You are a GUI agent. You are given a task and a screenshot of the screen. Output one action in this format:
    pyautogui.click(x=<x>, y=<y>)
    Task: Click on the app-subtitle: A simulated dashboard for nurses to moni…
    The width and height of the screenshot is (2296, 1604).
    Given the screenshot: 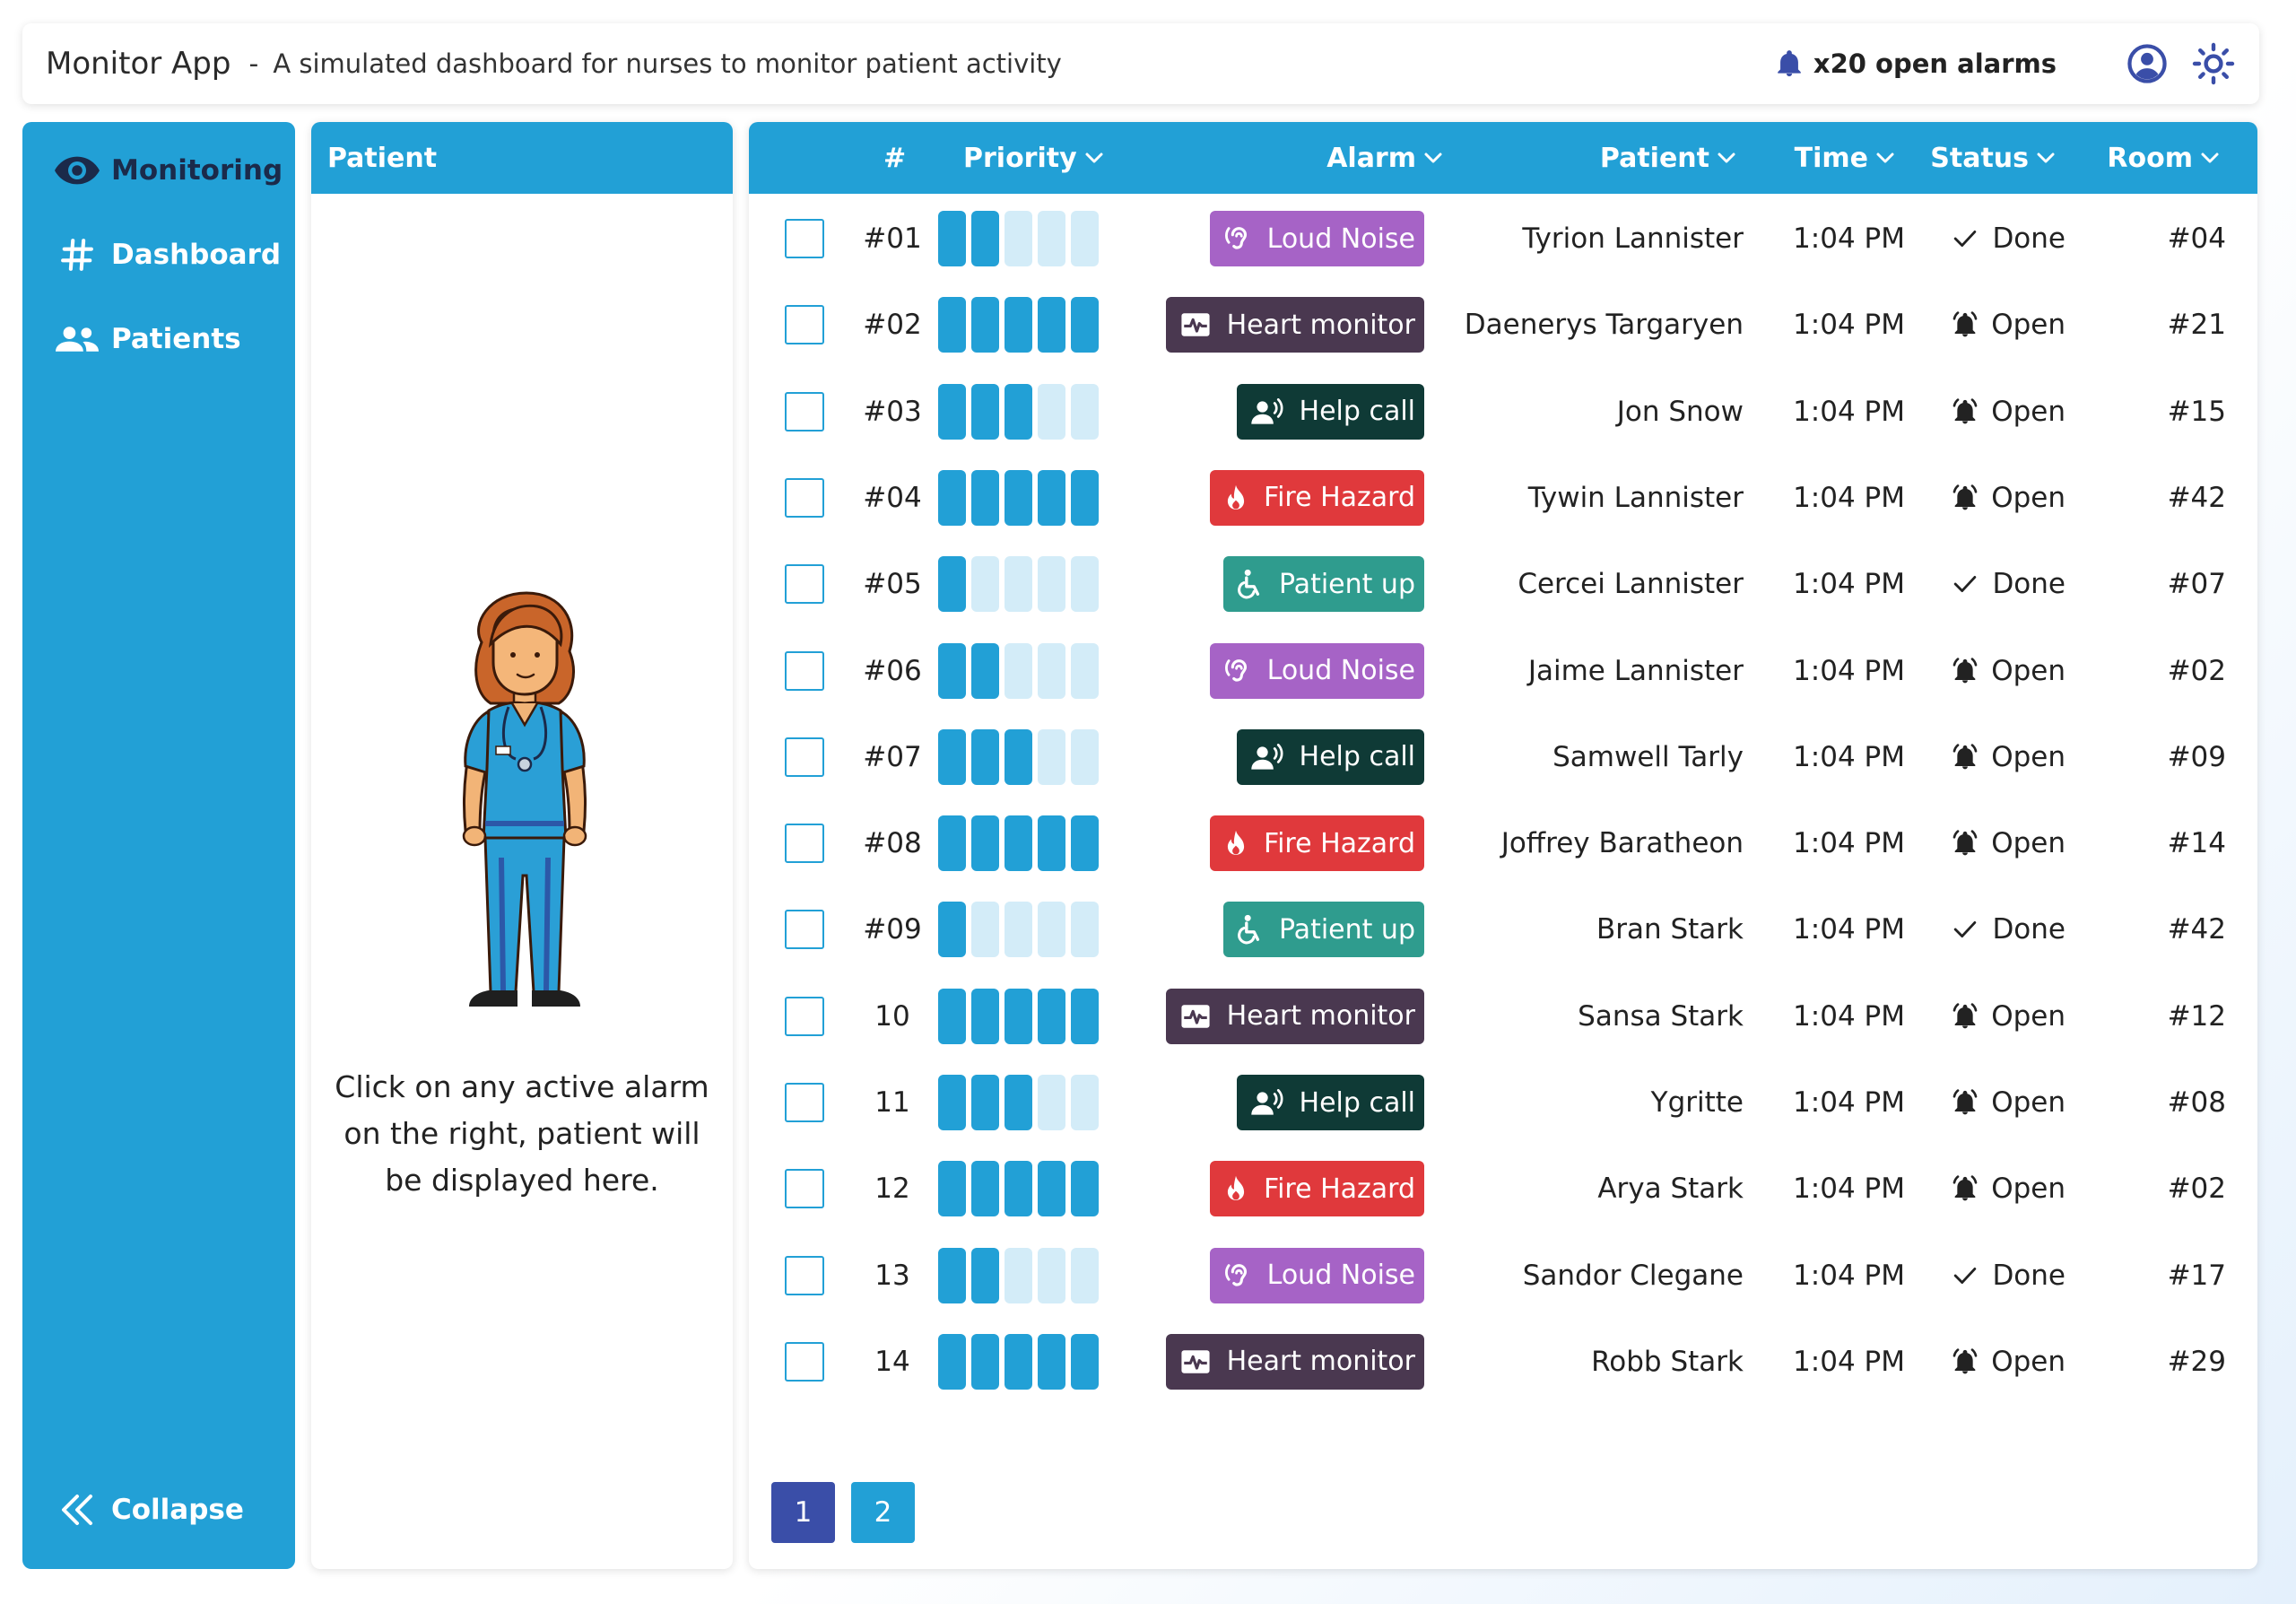 What is the action you would take?
    pyautogui.click(x=667, y=63)
    